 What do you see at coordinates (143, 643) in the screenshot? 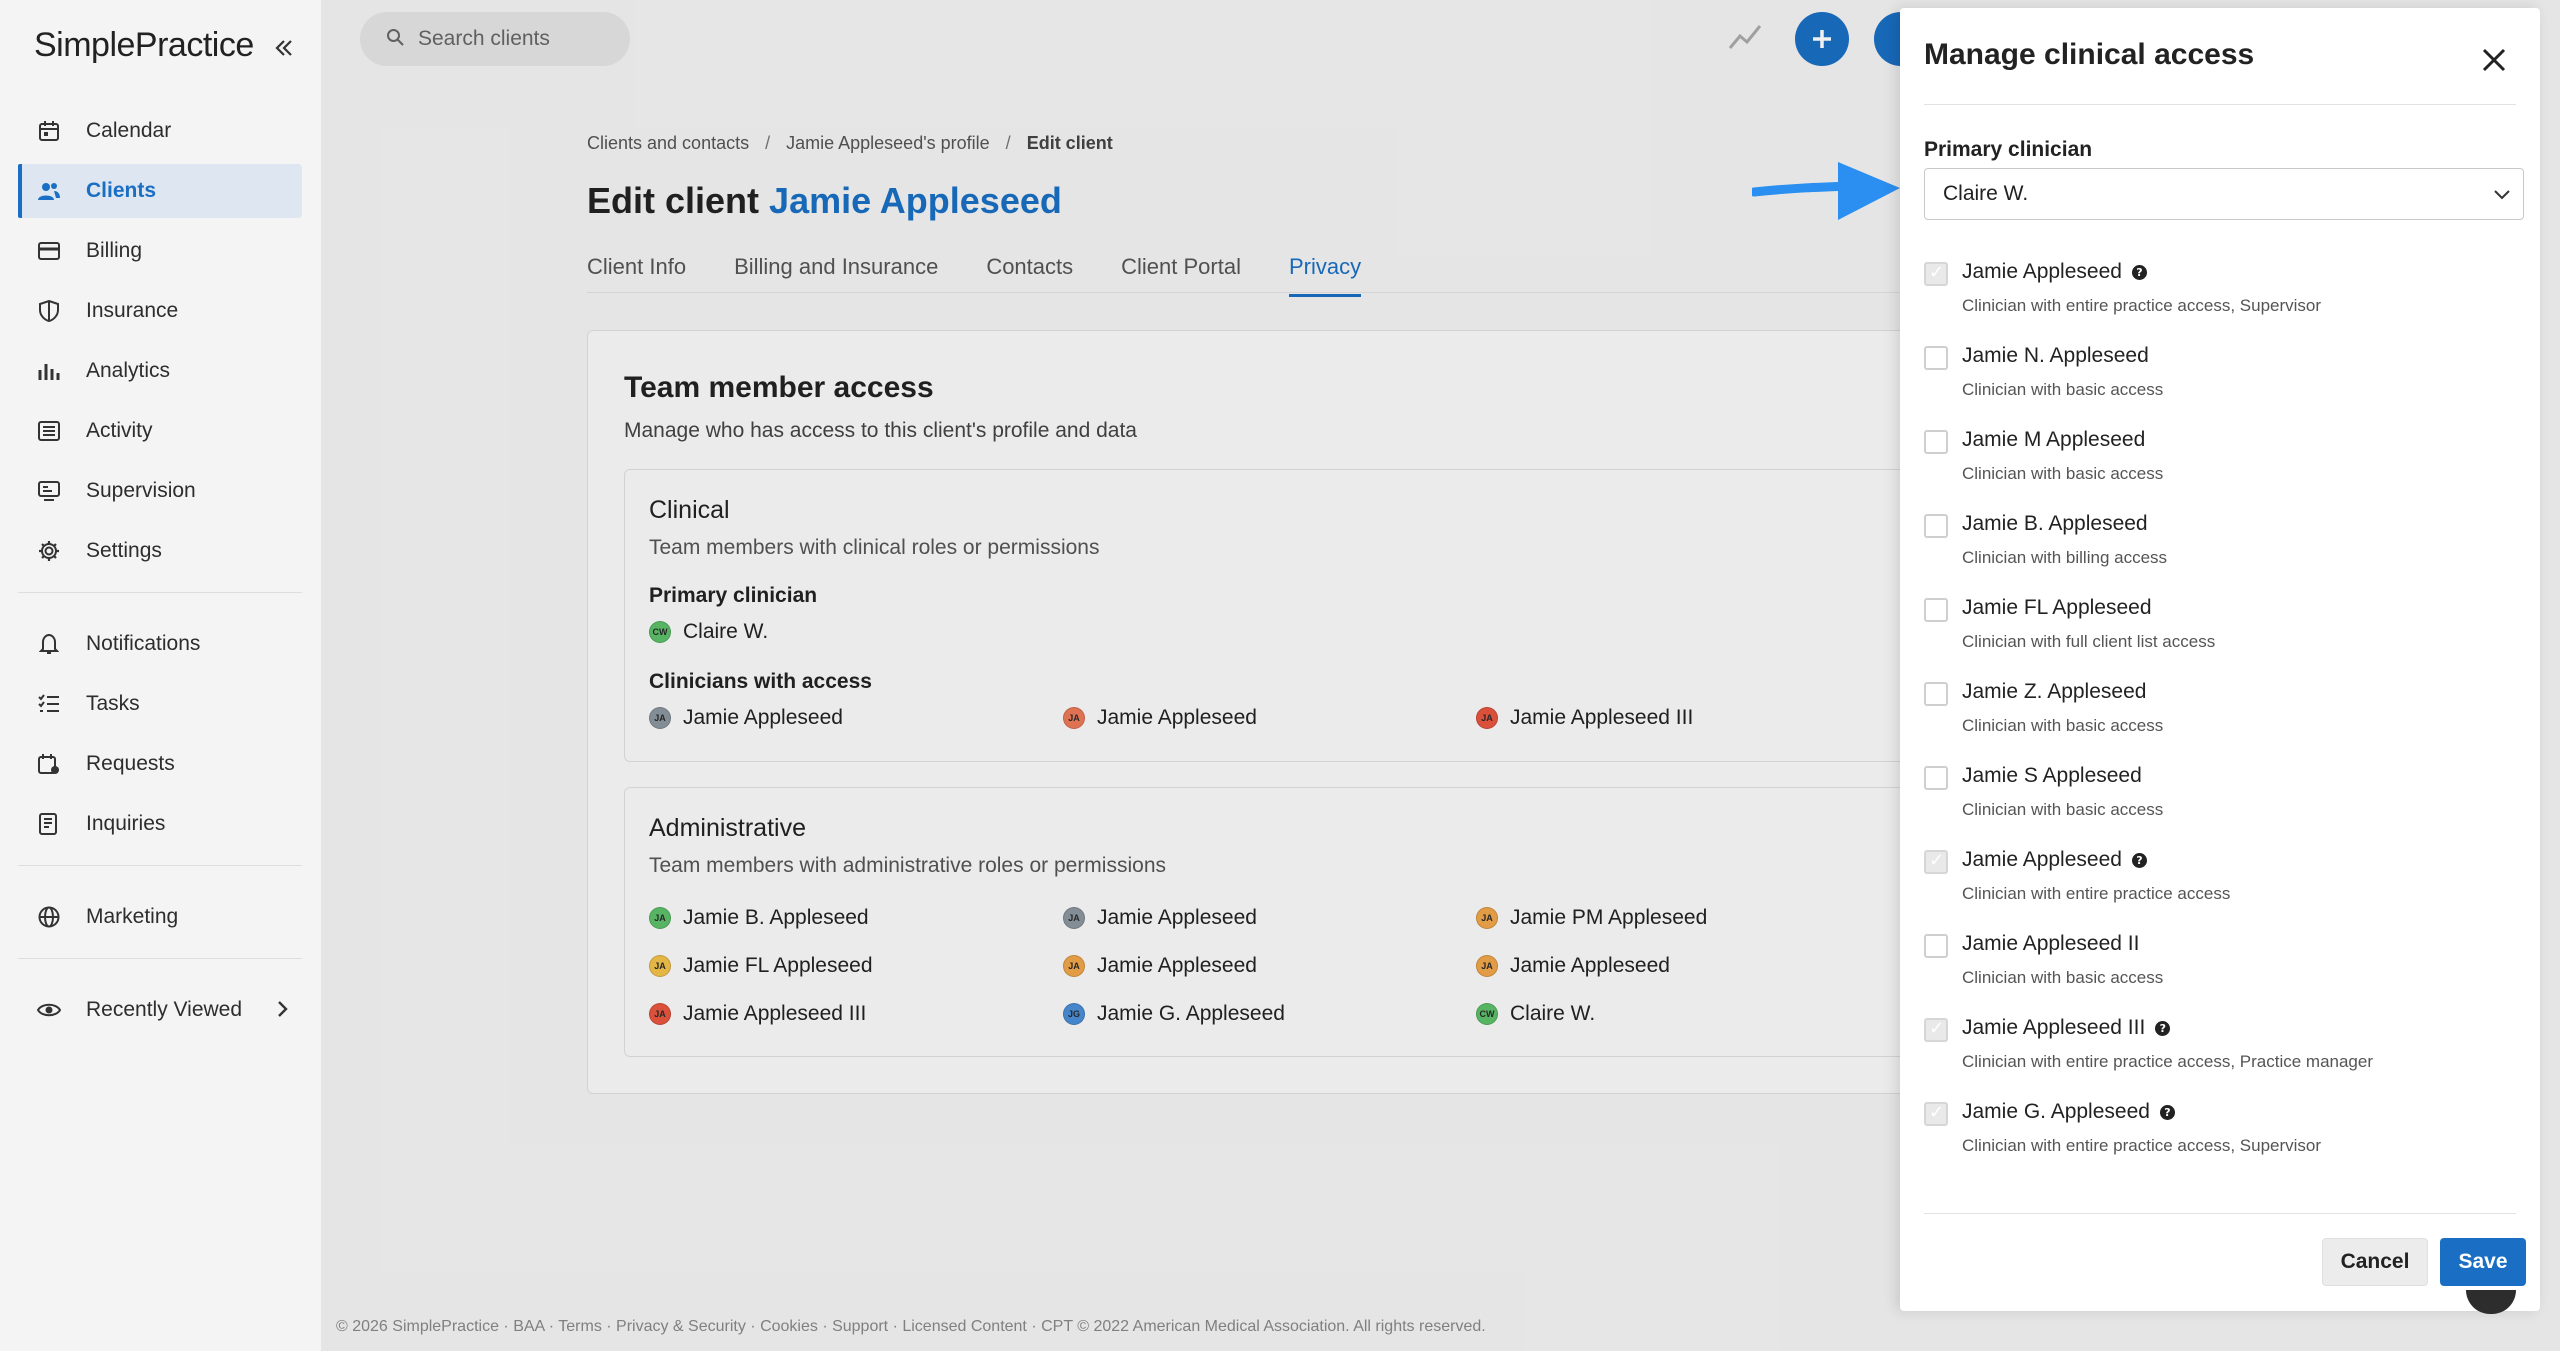
I see `sidebar-item-label: Notifications` at bounding box center [143, 643].